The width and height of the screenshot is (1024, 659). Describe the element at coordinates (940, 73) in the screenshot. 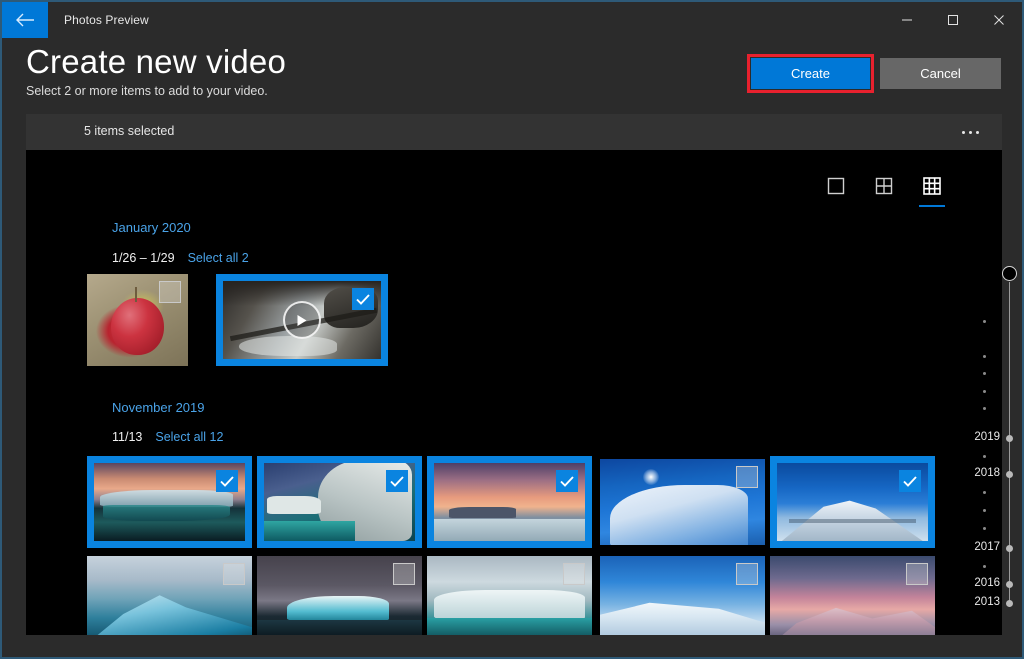

I see `cancel-button: Cancel` at that location.